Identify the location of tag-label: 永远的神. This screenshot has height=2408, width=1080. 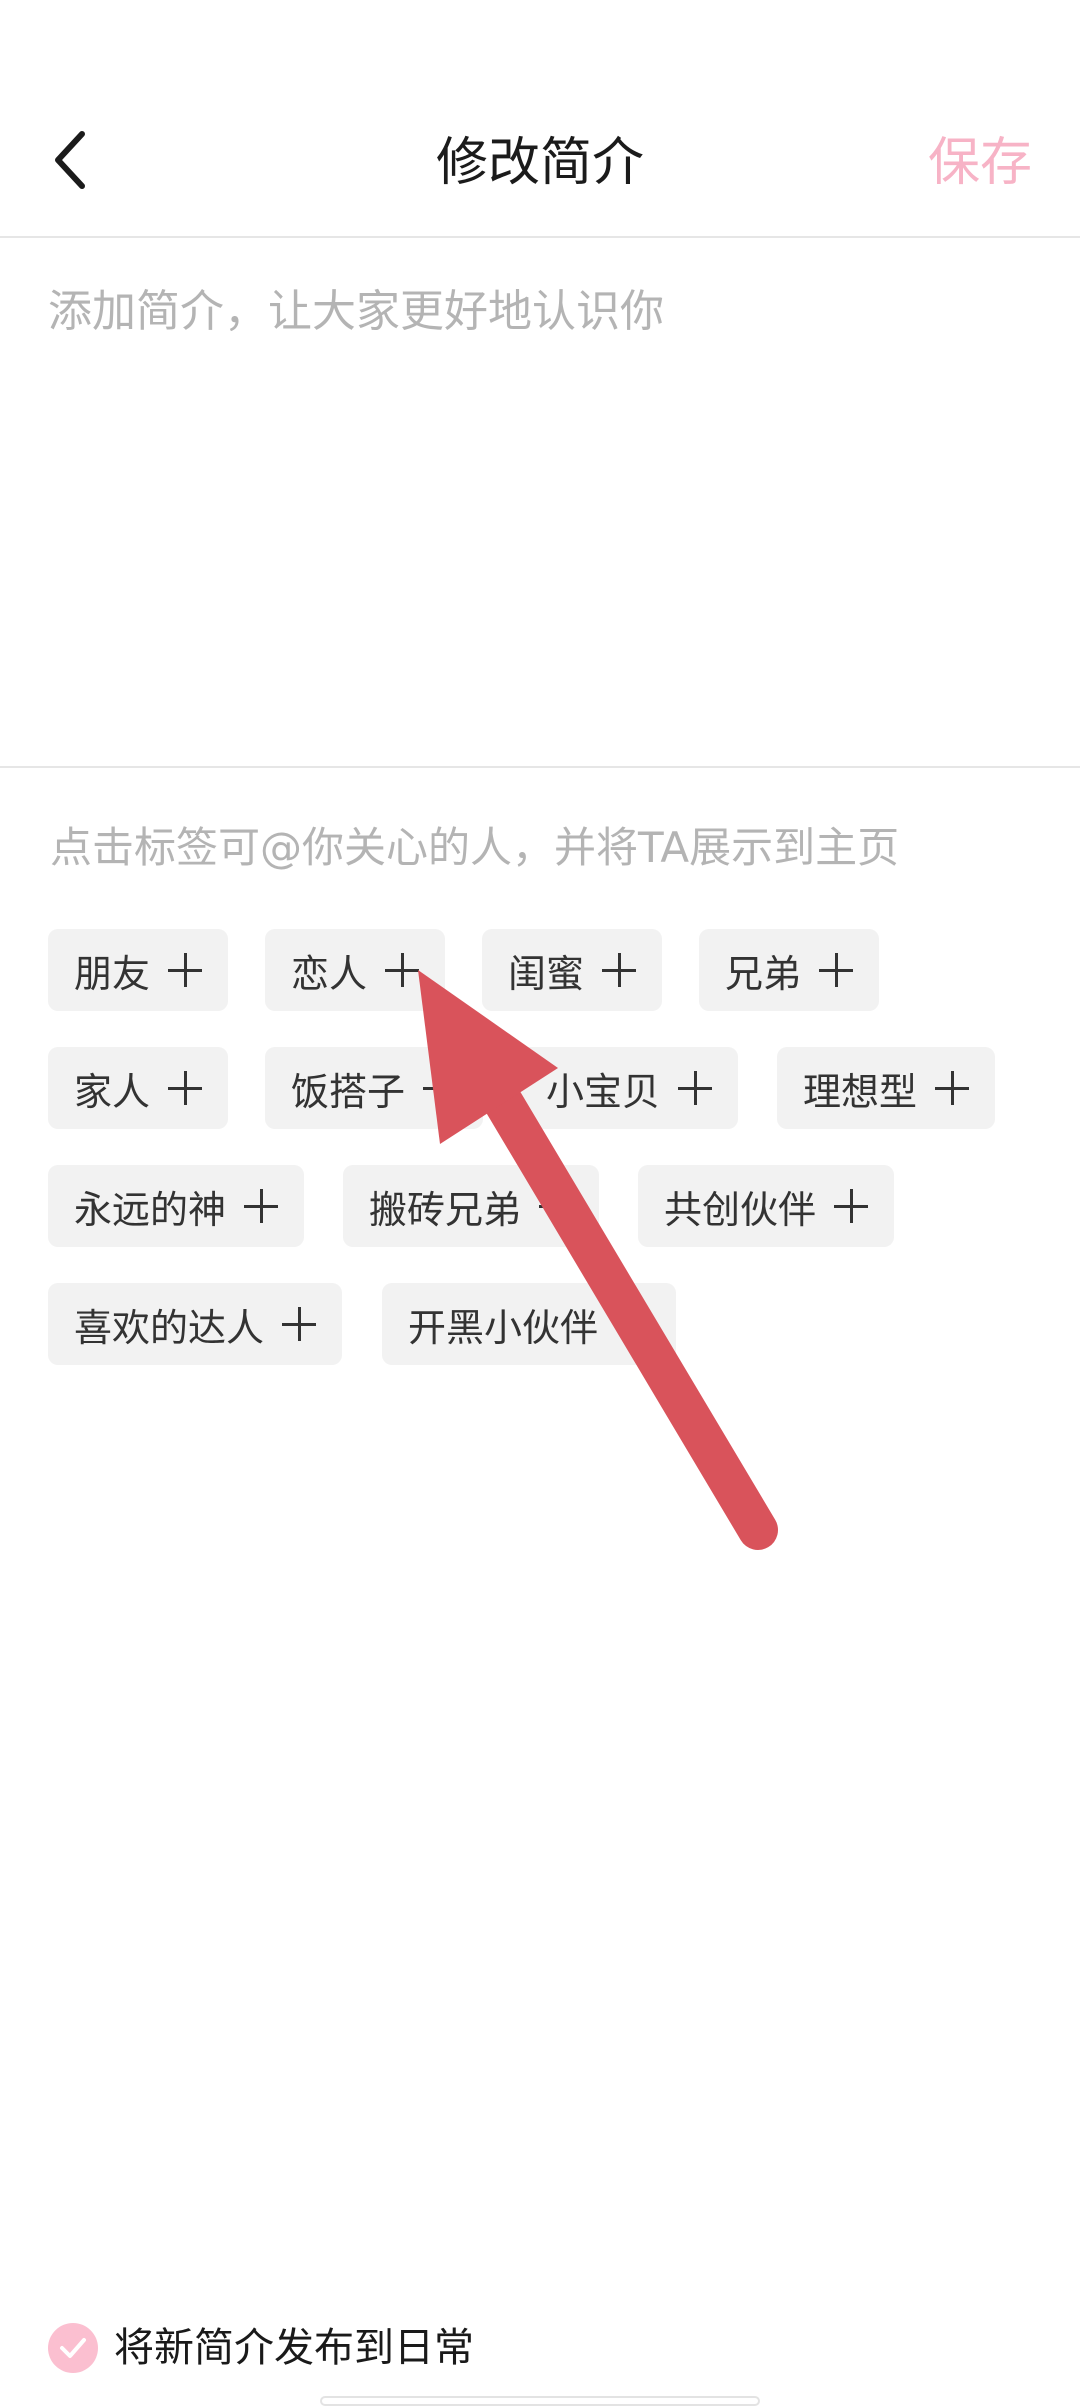
(150, 1209).